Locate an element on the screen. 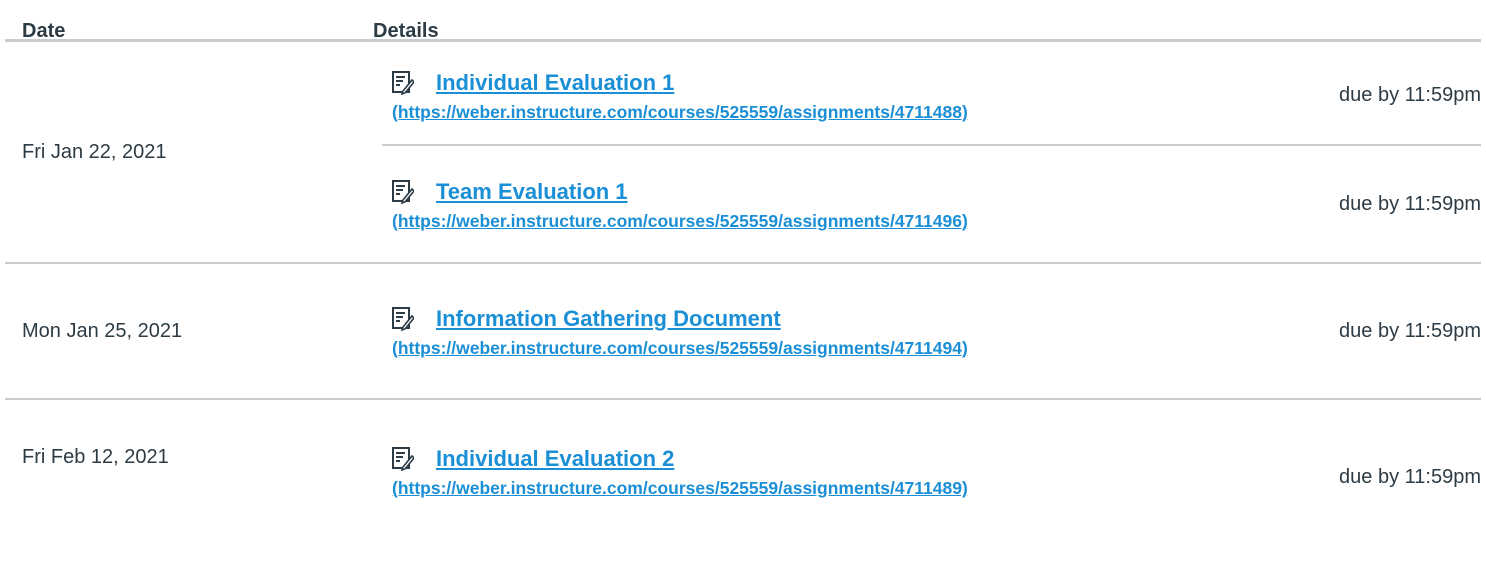 The width and height of the screenshot is (1486, 581). assignment-title-link: Team Evaluation 1 is located at coordinates (532, 192).